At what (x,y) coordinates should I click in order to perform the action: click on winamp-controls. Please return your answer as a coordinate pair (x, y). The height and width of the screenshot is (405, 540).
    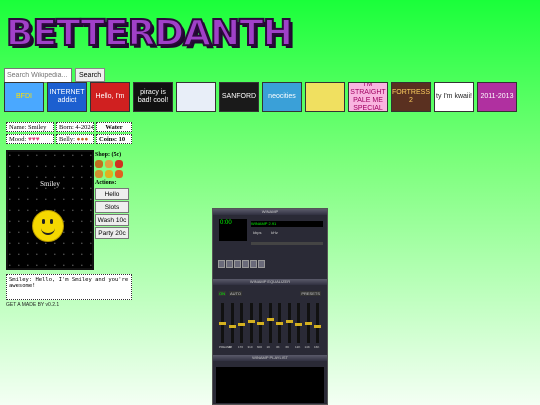
    Looking at the image, I should click on (241, 264).